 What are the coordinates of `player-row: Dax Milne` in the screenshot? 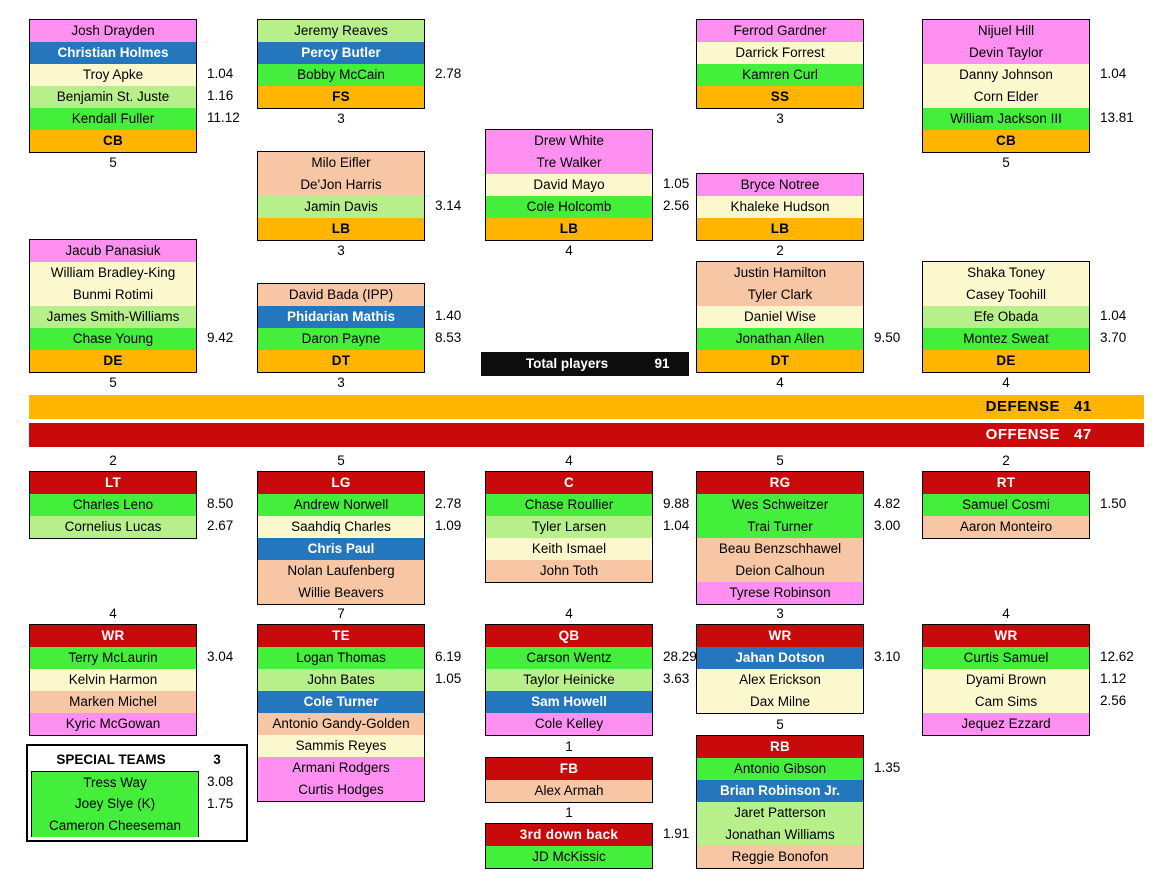 It's located at (780, 702).